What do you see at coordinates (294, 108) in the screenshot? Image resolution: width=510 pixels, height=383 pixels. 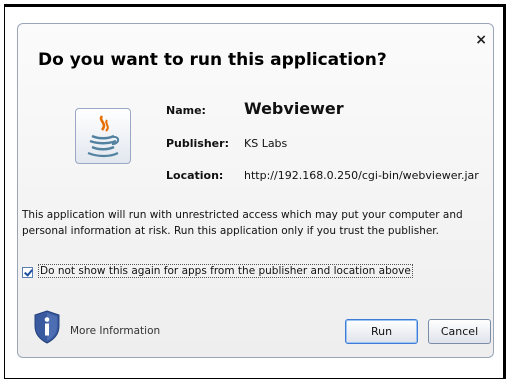 I see `name-value: Webviewer` at bounding box center [294, 108].